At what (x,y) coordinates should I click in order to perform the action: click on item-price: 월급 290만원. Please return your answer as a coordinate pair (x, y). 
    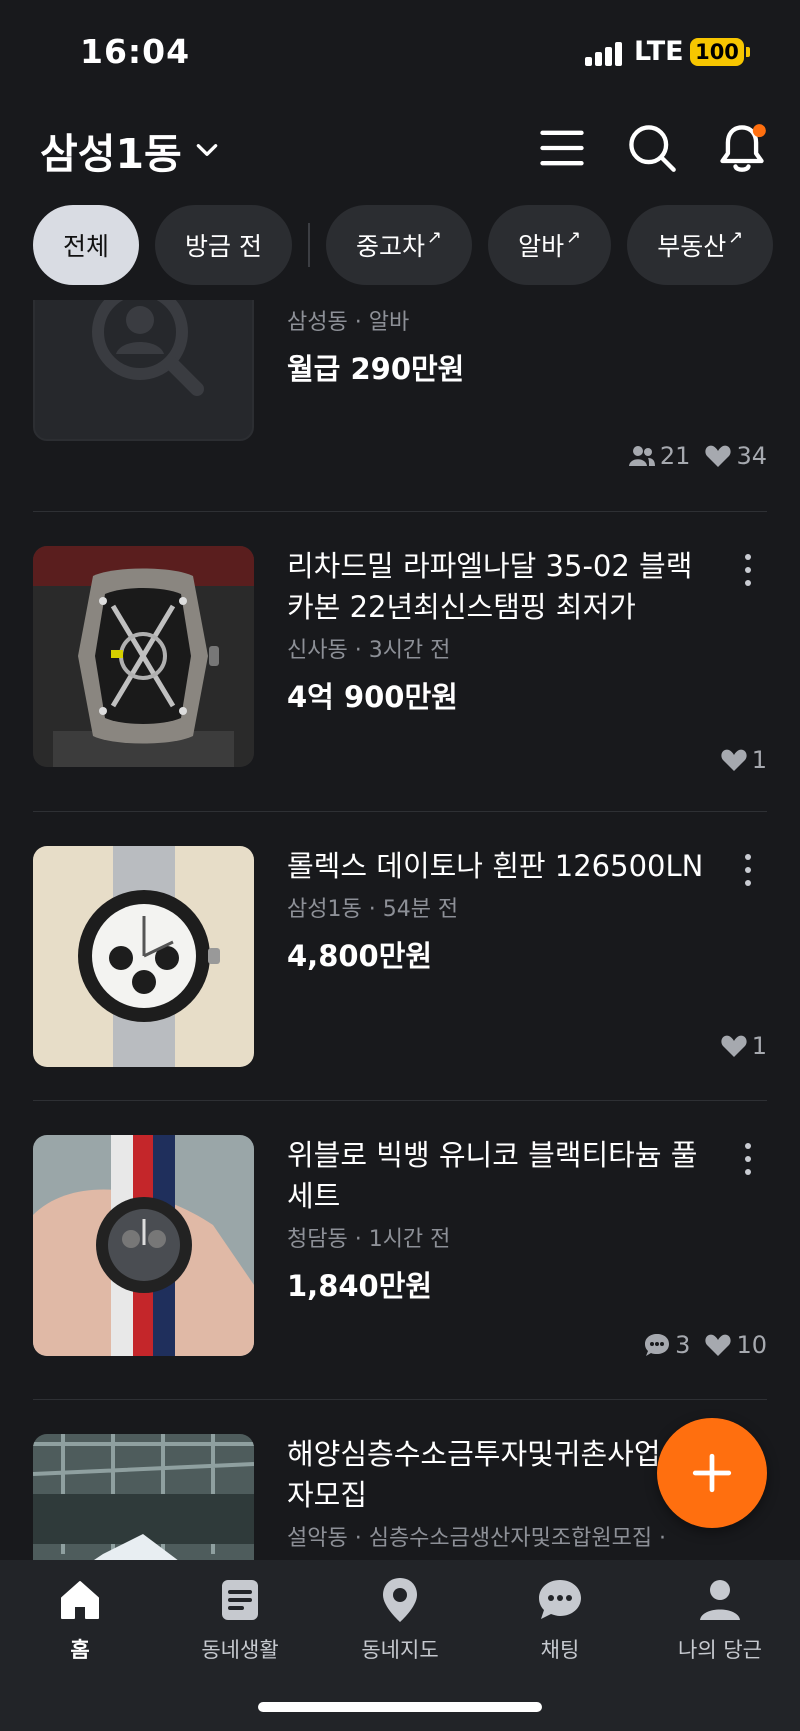
    Looking at the image, I should click on (376, 369).